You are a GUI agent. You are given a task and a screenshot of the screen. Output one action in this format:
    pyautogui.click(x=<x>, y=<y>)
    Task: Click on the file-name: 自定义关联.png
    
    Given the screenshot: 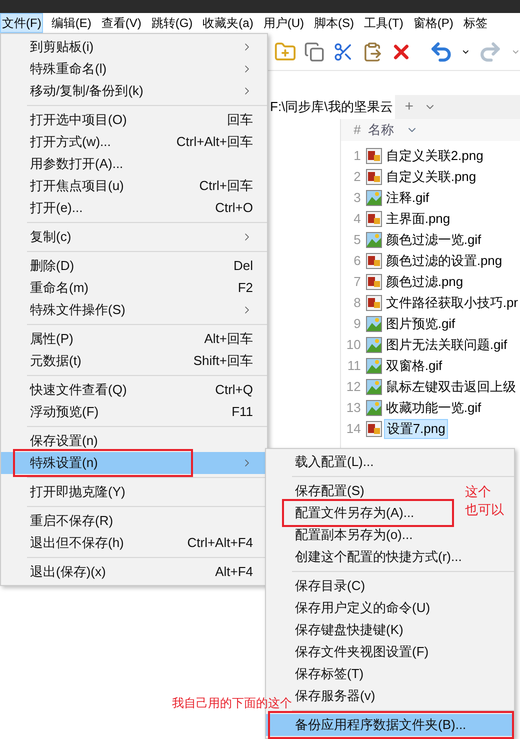 What is the action you would take?
    pyautogui.click(x=431, y=176)
    